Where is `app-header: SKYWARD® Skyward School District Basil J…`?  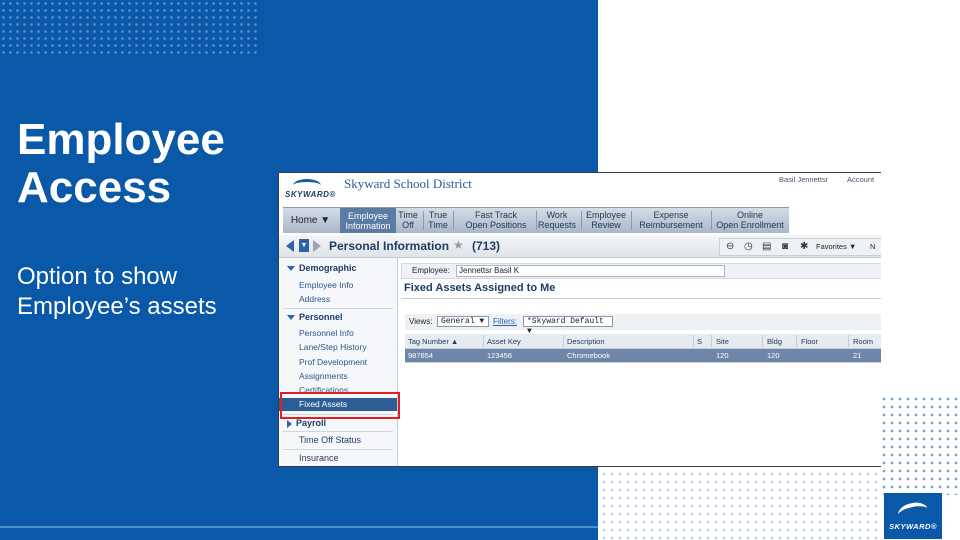
app-header: SKYWARD® Skyward School District Basil J… is located at coordinates (580, 189).